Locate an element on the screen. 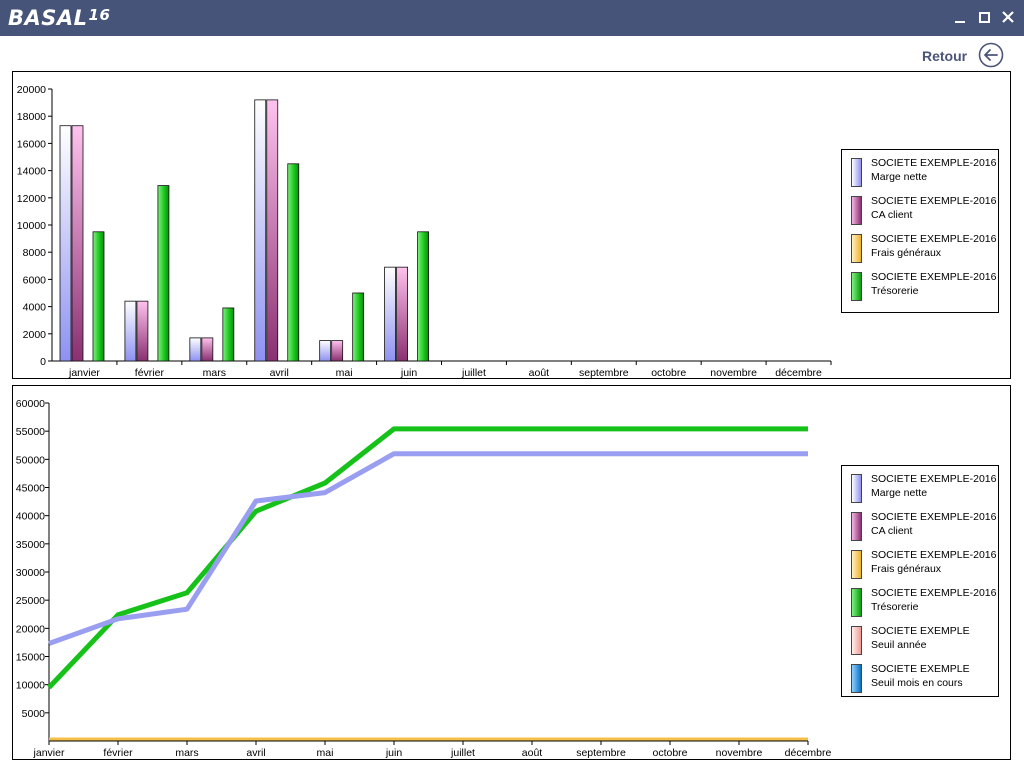 This screenshot has width=1024, height=768. y-tick-label: 25000 is located at coordinates (30, 601).